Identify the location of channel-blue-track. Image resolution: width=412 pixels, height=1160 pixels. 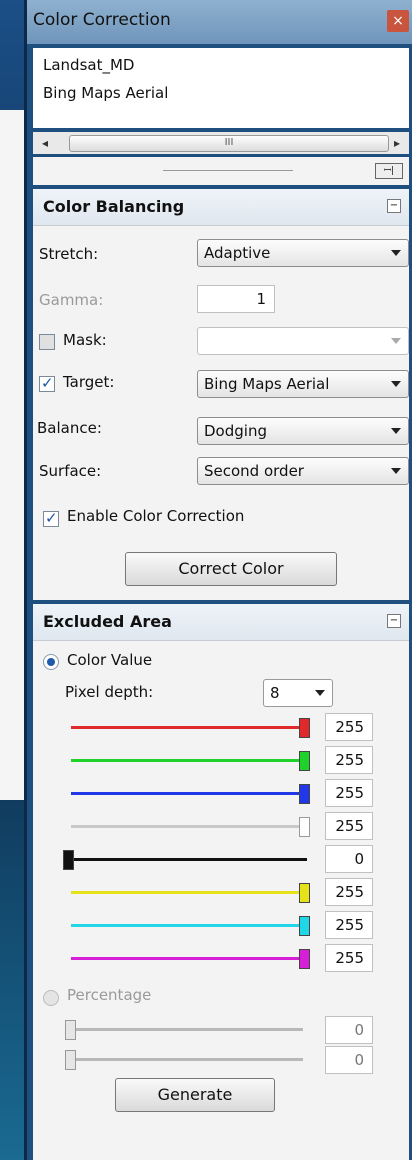
(189, 793).